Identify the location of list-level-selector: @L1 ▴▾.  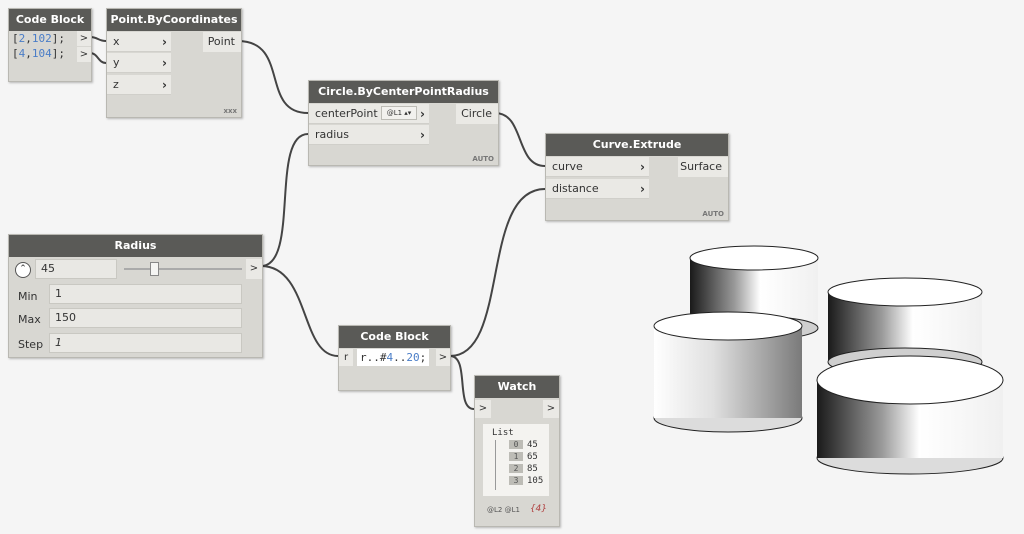
(399, 113).